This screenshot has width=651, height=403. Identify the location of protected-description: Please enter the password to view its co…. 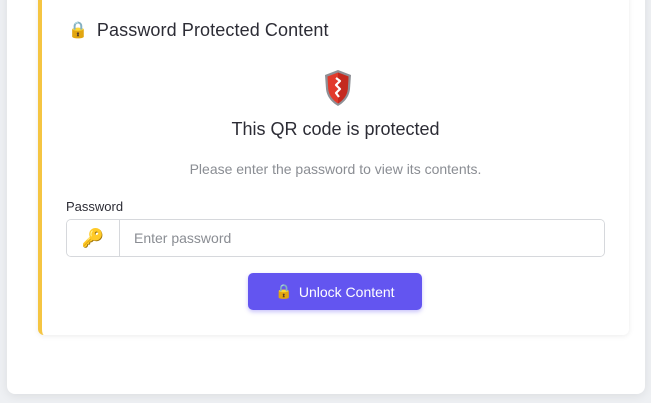
(335, 169).